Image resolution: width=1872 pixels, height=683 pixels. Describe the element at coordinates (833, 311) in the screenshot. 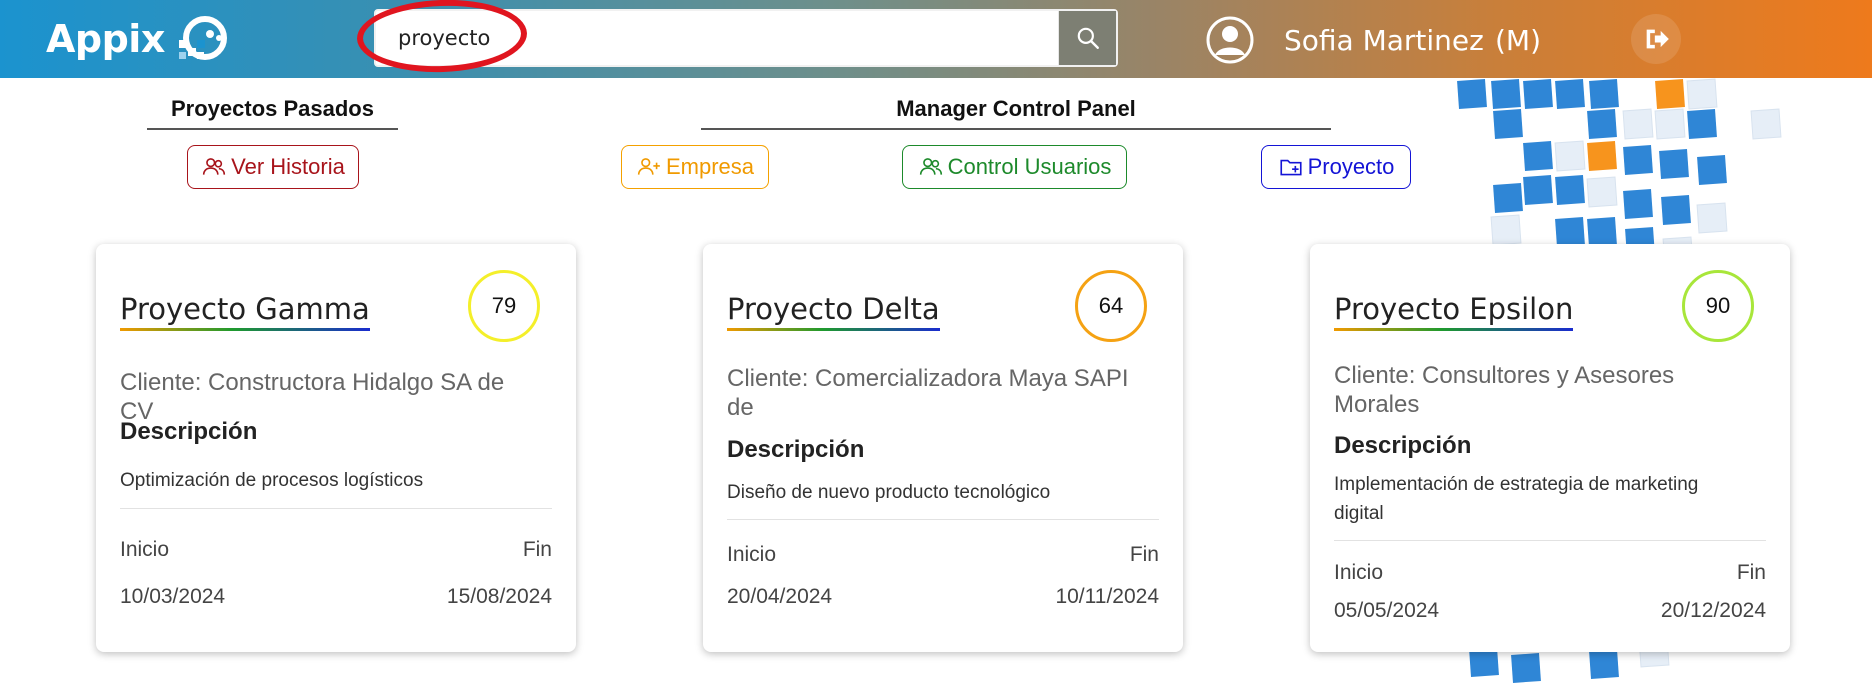

I see `project-title: Proyecto Delta` at that location.